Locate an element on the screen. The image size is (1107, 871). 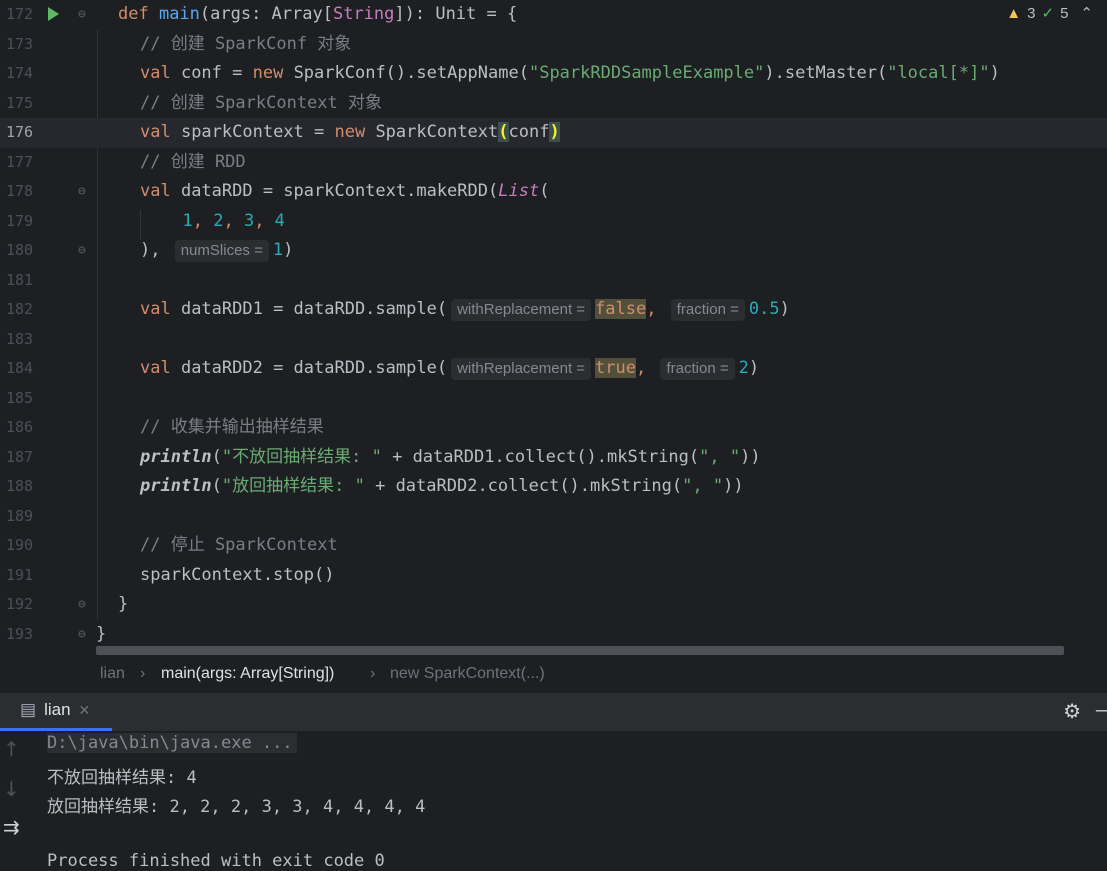
line-number: 180 is located at coordinates (20, 250).